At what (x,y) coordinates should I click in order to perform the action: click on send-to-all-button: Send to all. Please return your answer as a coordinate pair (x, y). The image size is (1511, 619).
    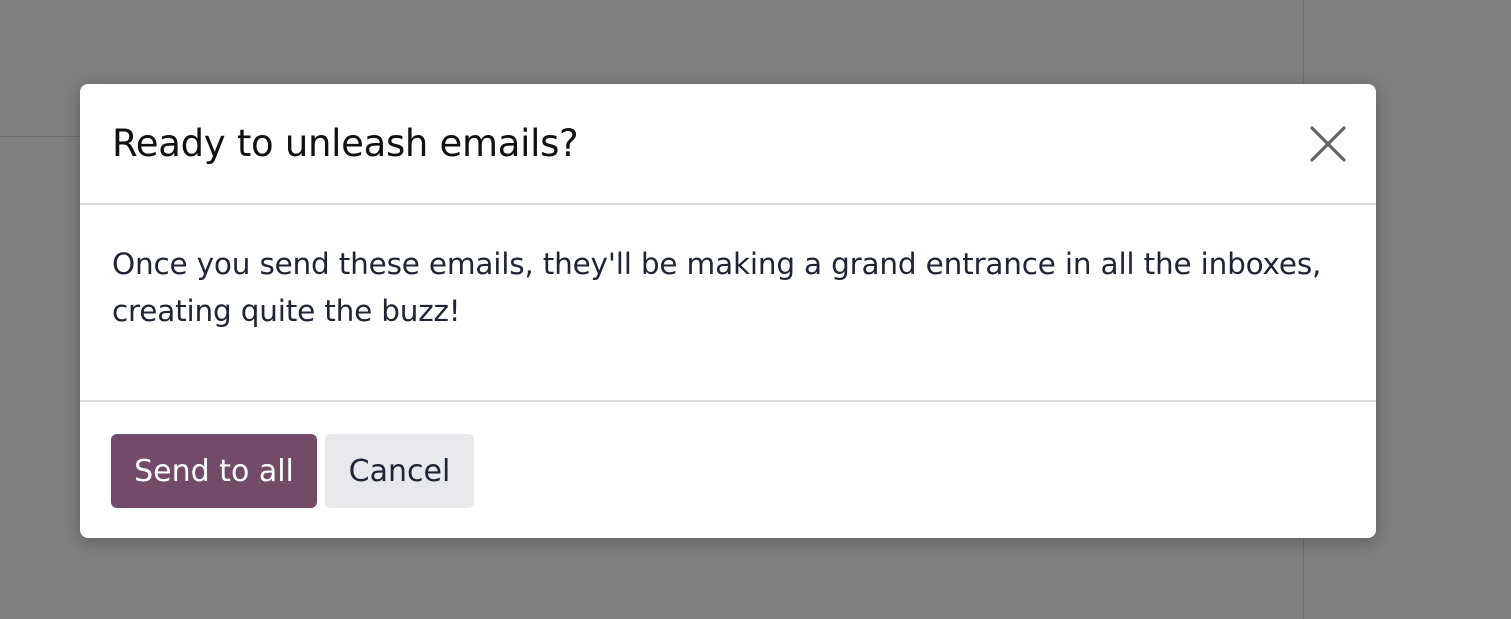
    Looking at the image, I should click on (214, 471).